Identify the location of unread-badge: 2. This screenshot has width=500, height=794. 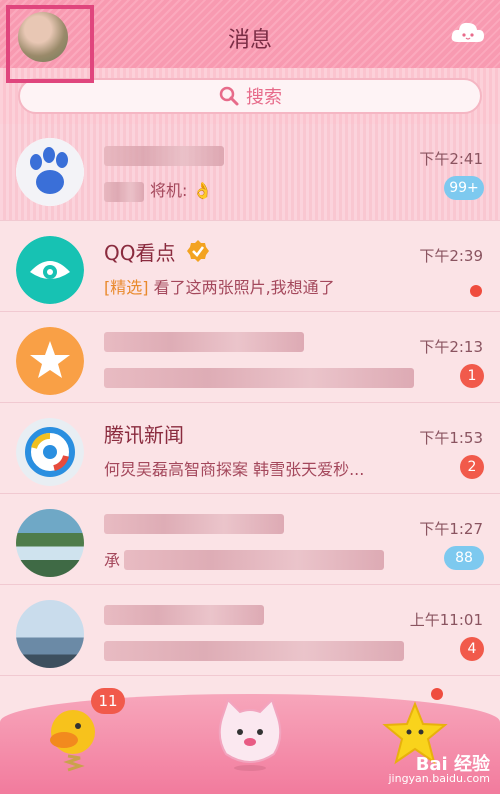
(472, 467).